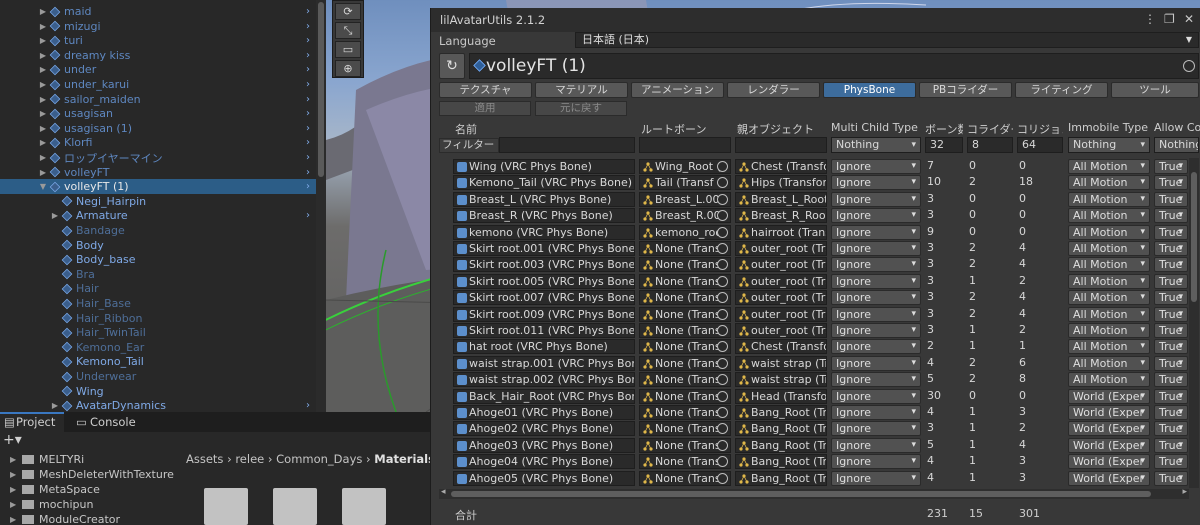 The image size is (1200, 525). What do you see at coordinates (158, 187) in the screenshot?
I see `hierarchy-item: ▼ volleyFT (1) ›` at bounding box center [158, 187].